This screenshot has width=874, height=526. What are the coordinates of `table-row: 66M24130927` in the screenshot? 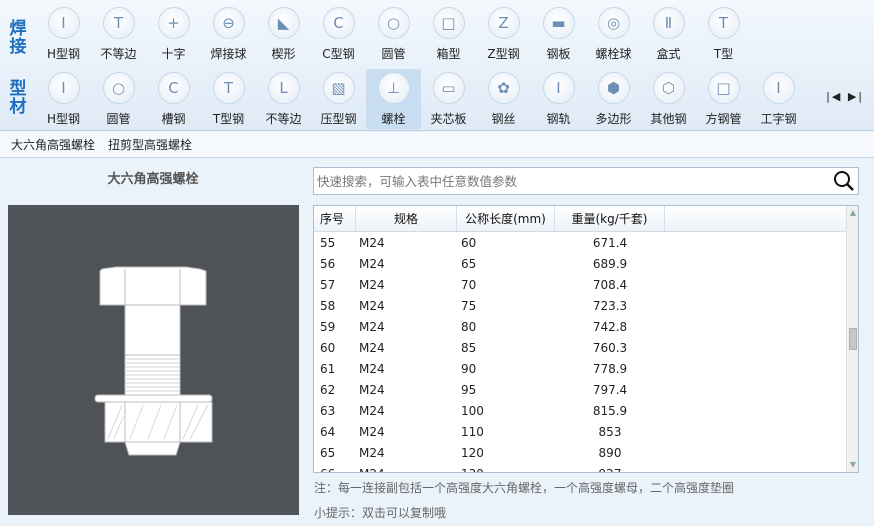 It's located at (586, 468).